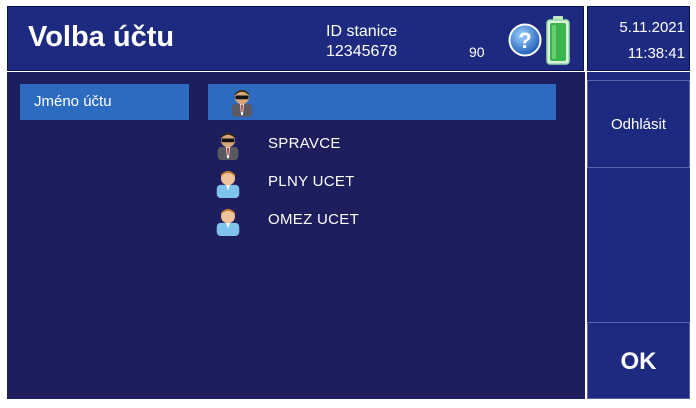  Describe the element at coordinates (656, 53) in the screenshot. I see `time-display: 11:38:41` at that location.